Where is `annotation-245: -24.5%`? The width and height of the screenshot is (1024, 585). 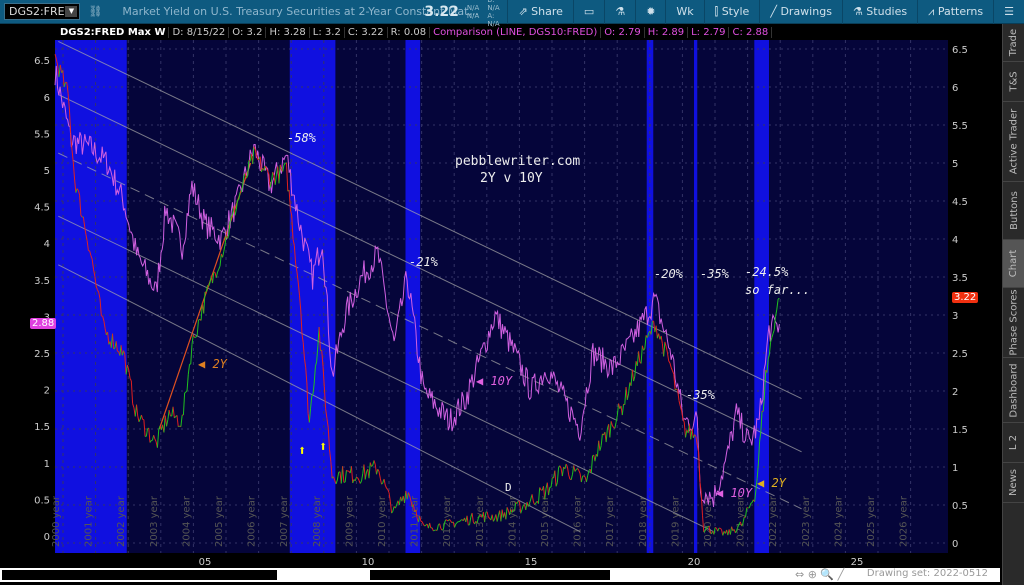
annotation-245: -24.5% is located at coordinates (767, 272).